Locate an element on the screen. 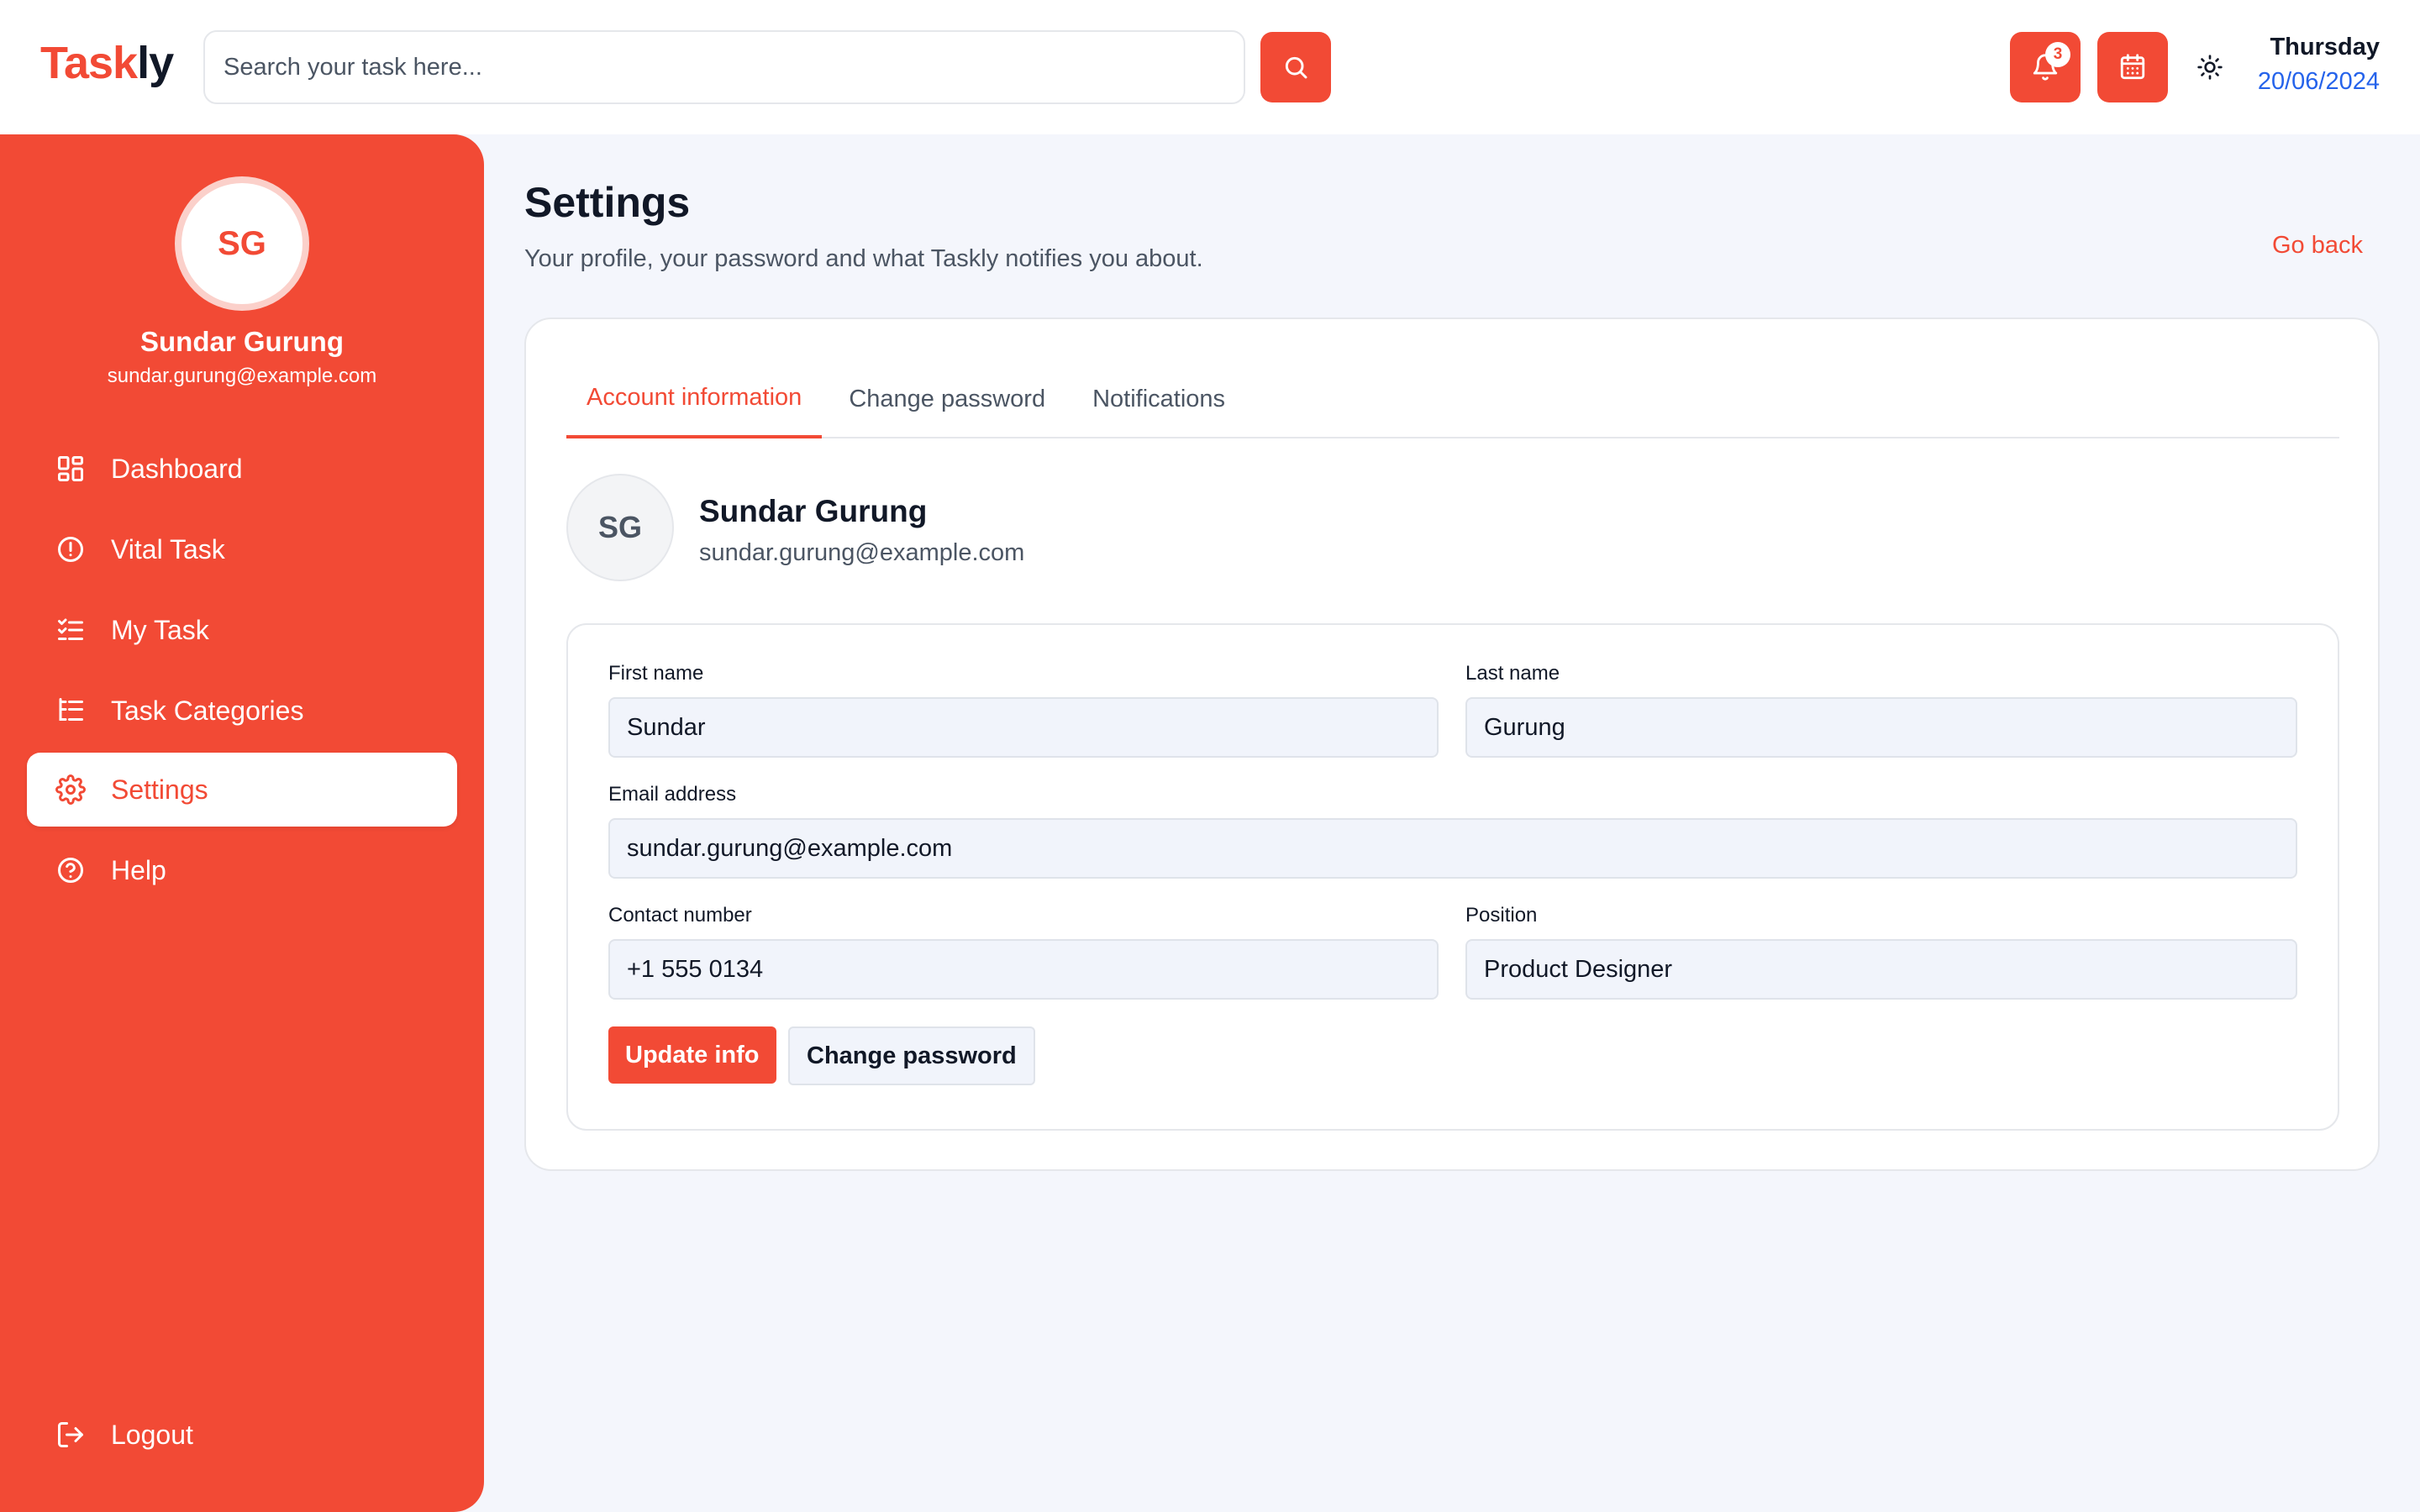 Image resolution: width=2420 pixels, height=1512 pixels. sidebar-item-help: Help is located at coordinates (242, 870).